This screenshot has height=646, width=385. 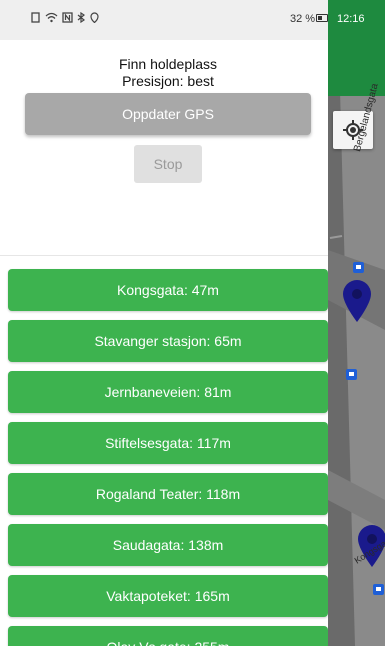 I want to click on stop-list-item: Saudagata: 138m, so click(x=168, y=545).